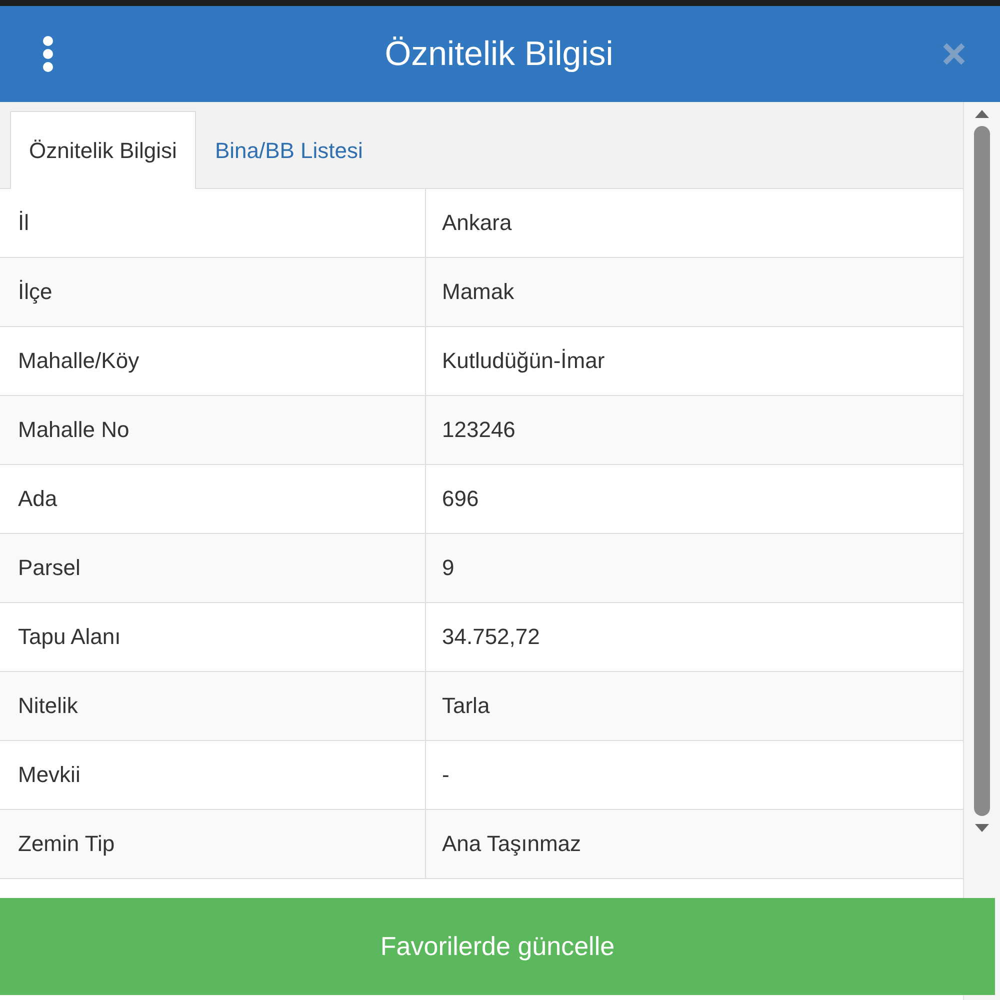 Image resolution: width=1000 pixels, height=1000 pixels. Describe the element at coordinates (66, 844) in the screenshot. I see `table-cell-text: Zemin Tip` at that location.